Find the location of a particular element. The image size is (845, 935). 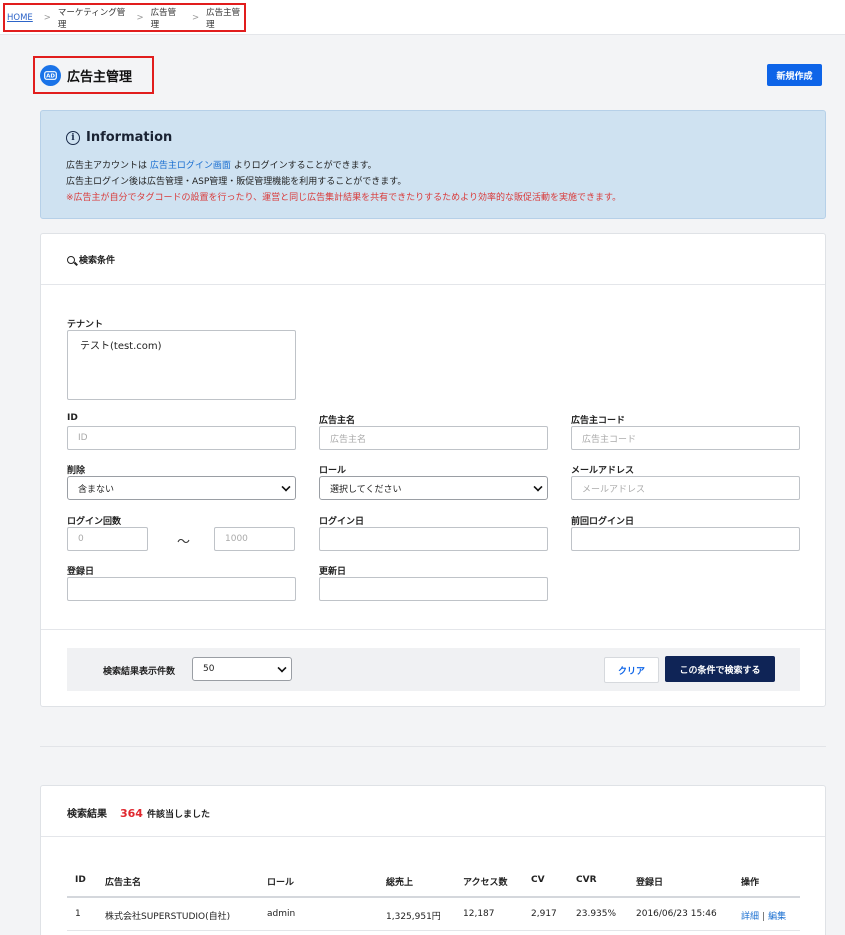

deleted-label: 削除 is located at coordinates (76, 471).